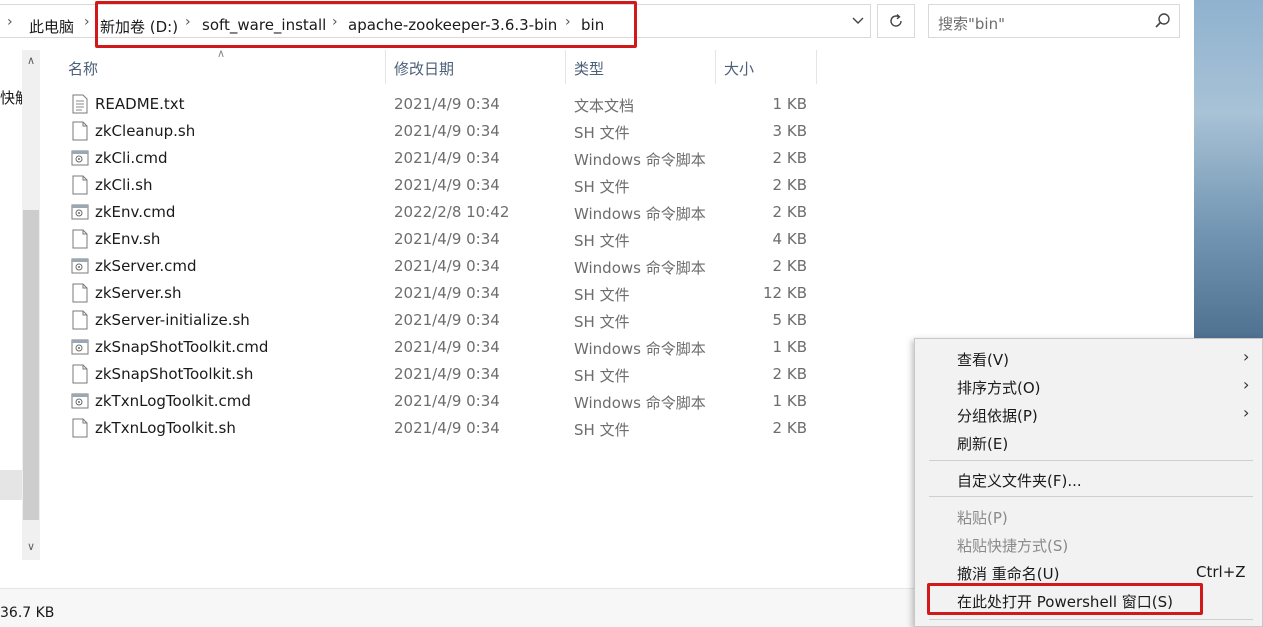 The width and height of the screenshot is (1263, 627). Describe the element at coordinates (476, 67) in the screenshot. I see `column-header-date: 修改日期` at that location.